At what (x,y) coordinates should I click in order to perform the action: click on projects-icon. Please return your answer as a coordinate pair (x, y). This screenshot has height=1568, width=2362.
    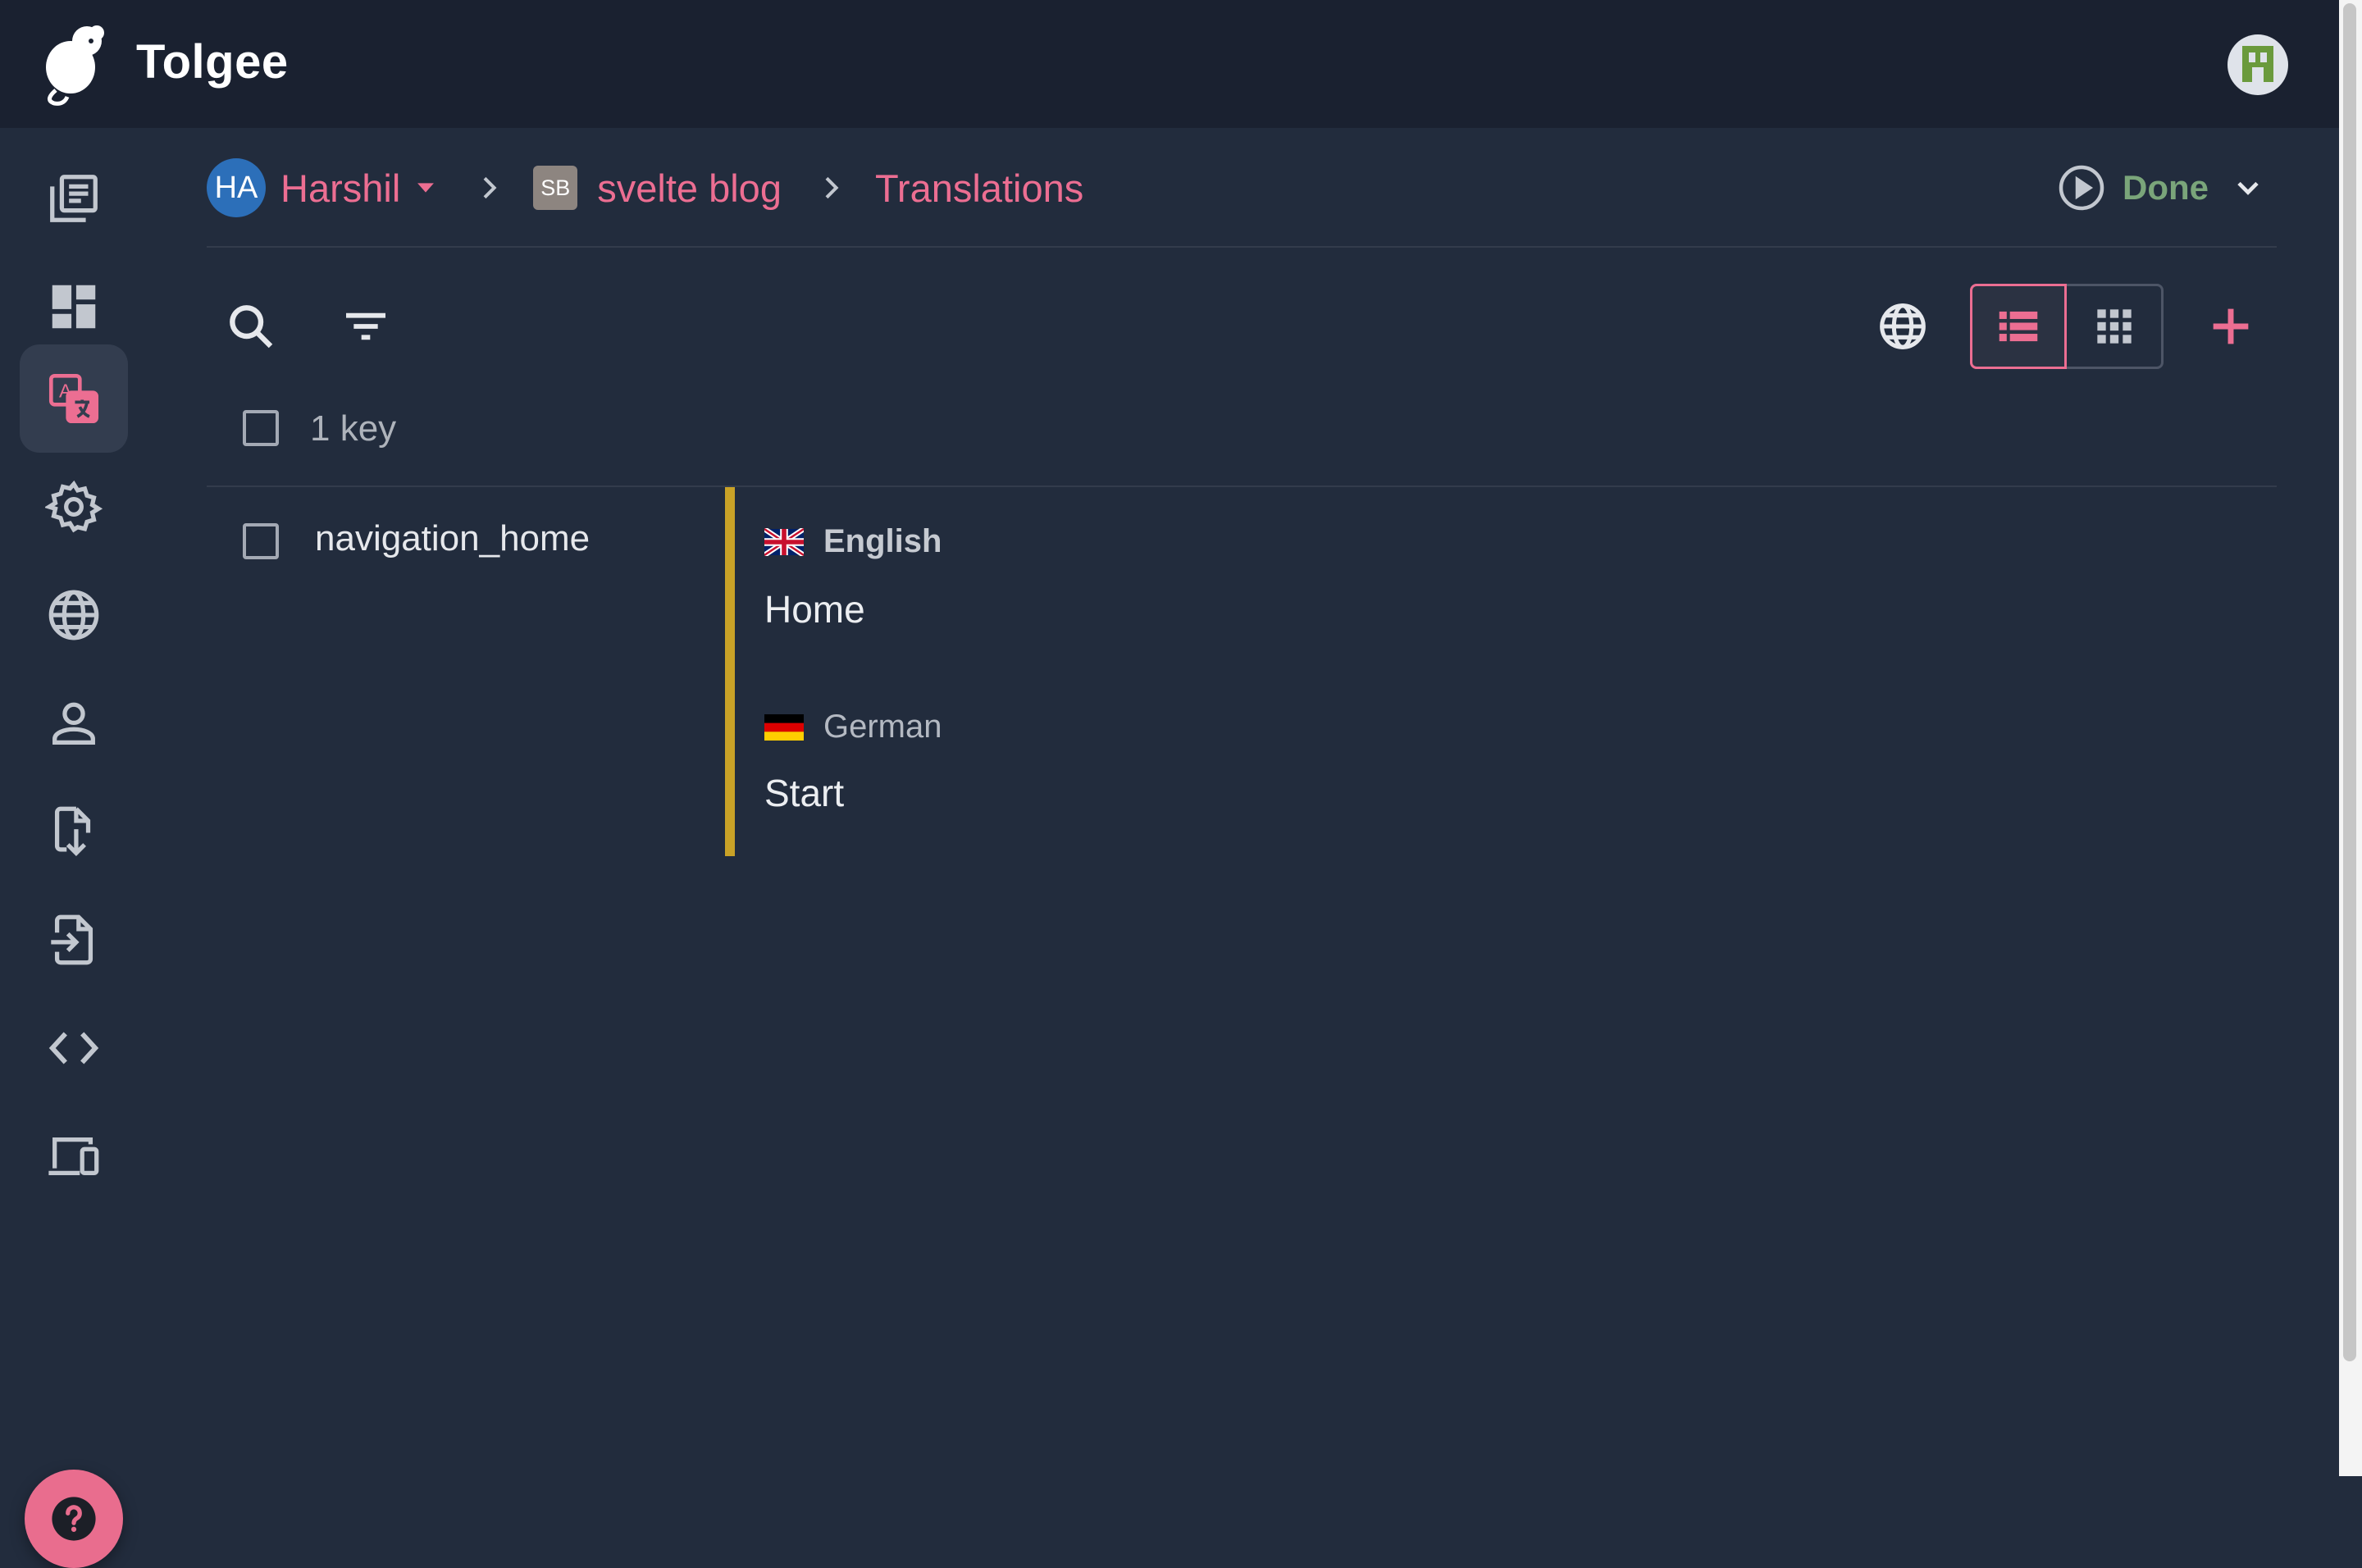
    Looking at the image, I should click on (74, 199).